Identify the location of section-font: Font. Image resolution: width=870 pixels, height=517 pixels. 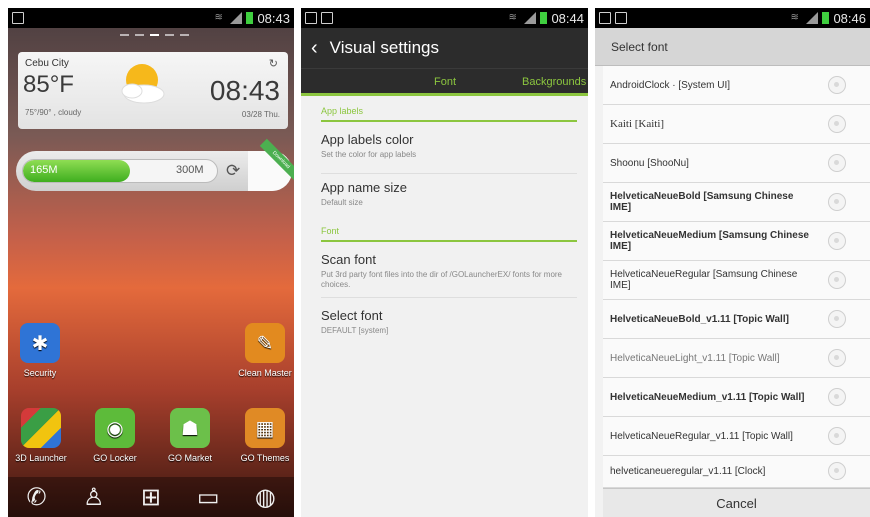
(449, 234).